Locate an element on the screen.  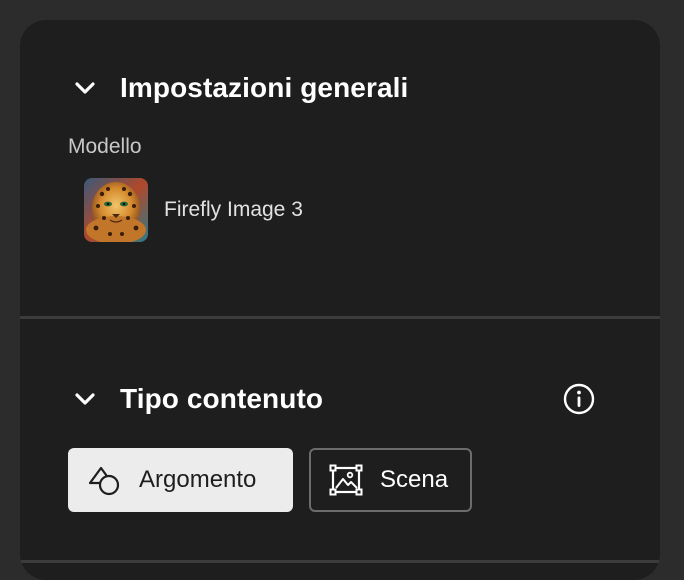
scene-button: Scena is located at coordinates (390, 480).